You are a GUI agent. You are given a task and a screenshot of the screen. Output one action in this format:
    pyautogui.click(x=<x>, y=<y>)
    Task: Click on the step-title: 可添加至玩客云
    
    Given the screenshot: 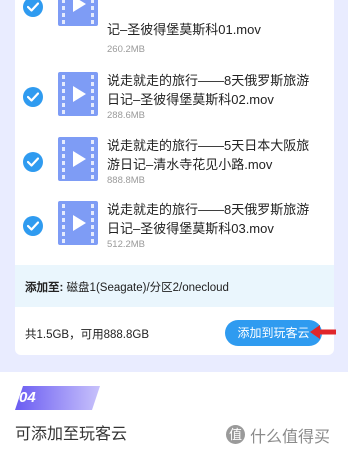 What is the action you would take?
    pyautogui.click(x=71, y=434)
    